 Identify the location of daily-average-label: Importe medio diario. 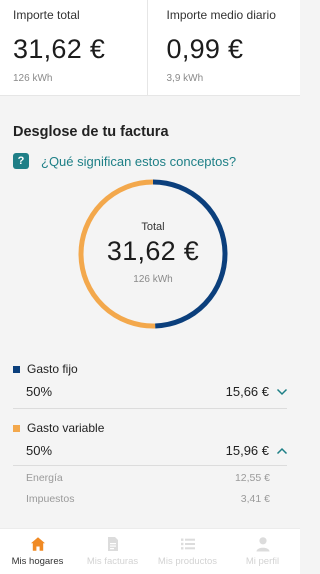
(221, 15).